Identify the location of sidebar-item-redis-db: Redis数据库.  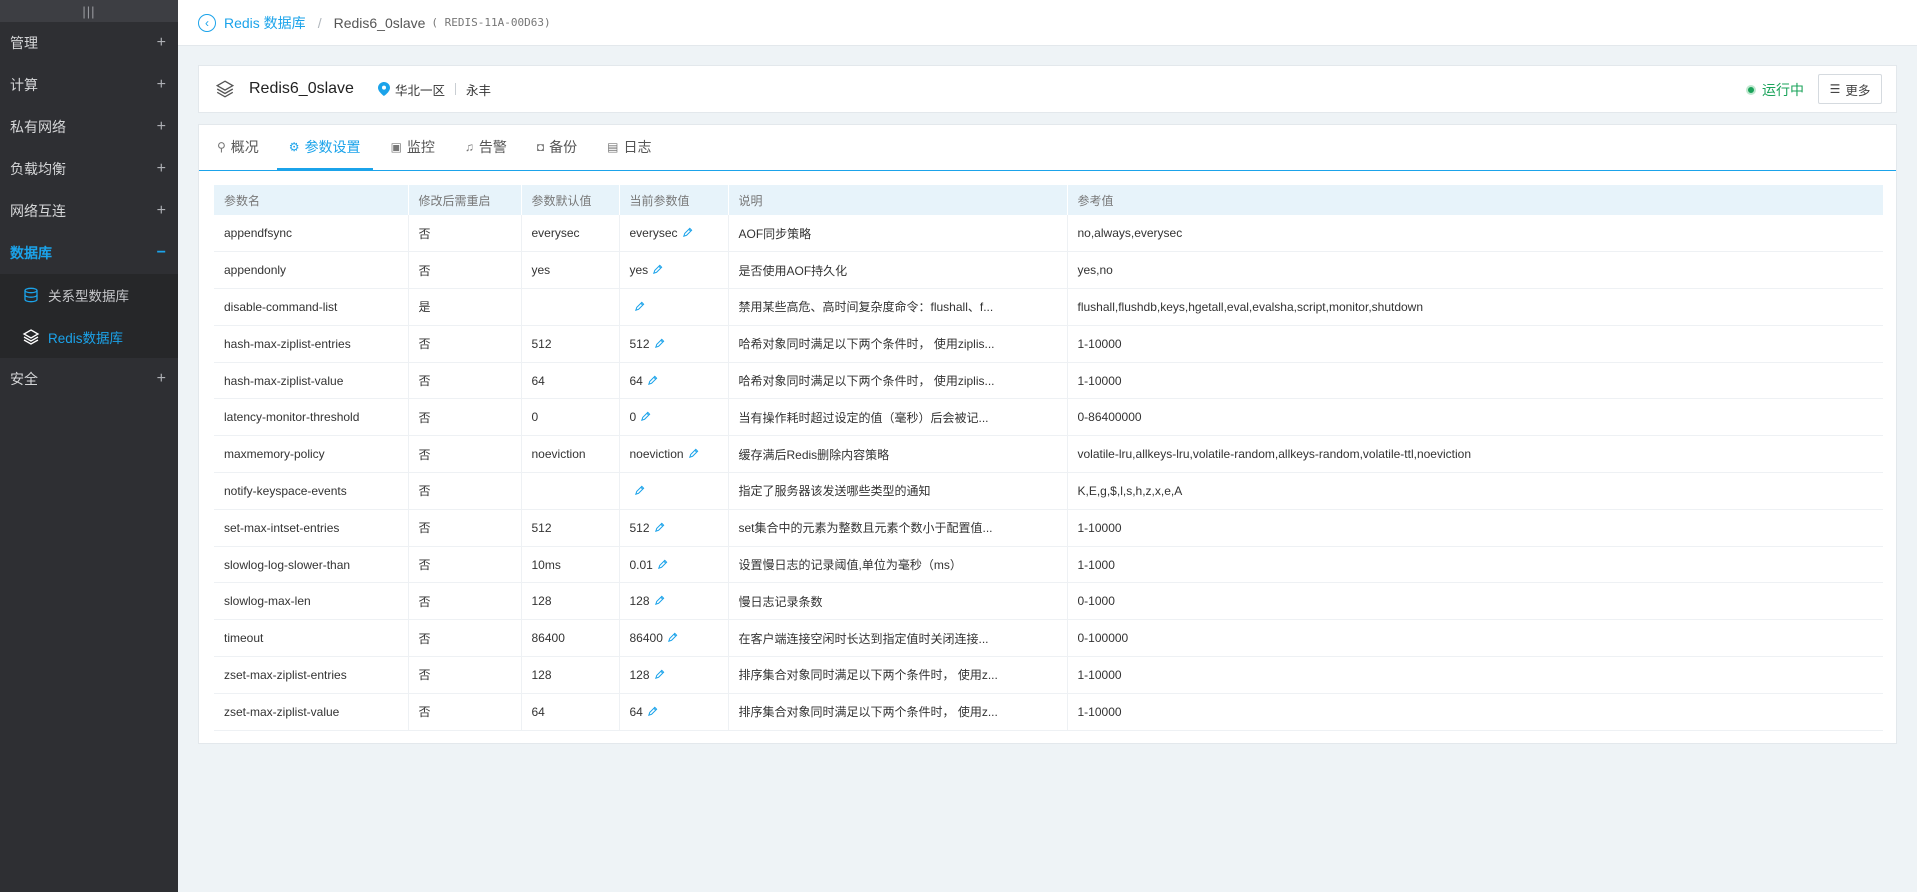
(89, 337).